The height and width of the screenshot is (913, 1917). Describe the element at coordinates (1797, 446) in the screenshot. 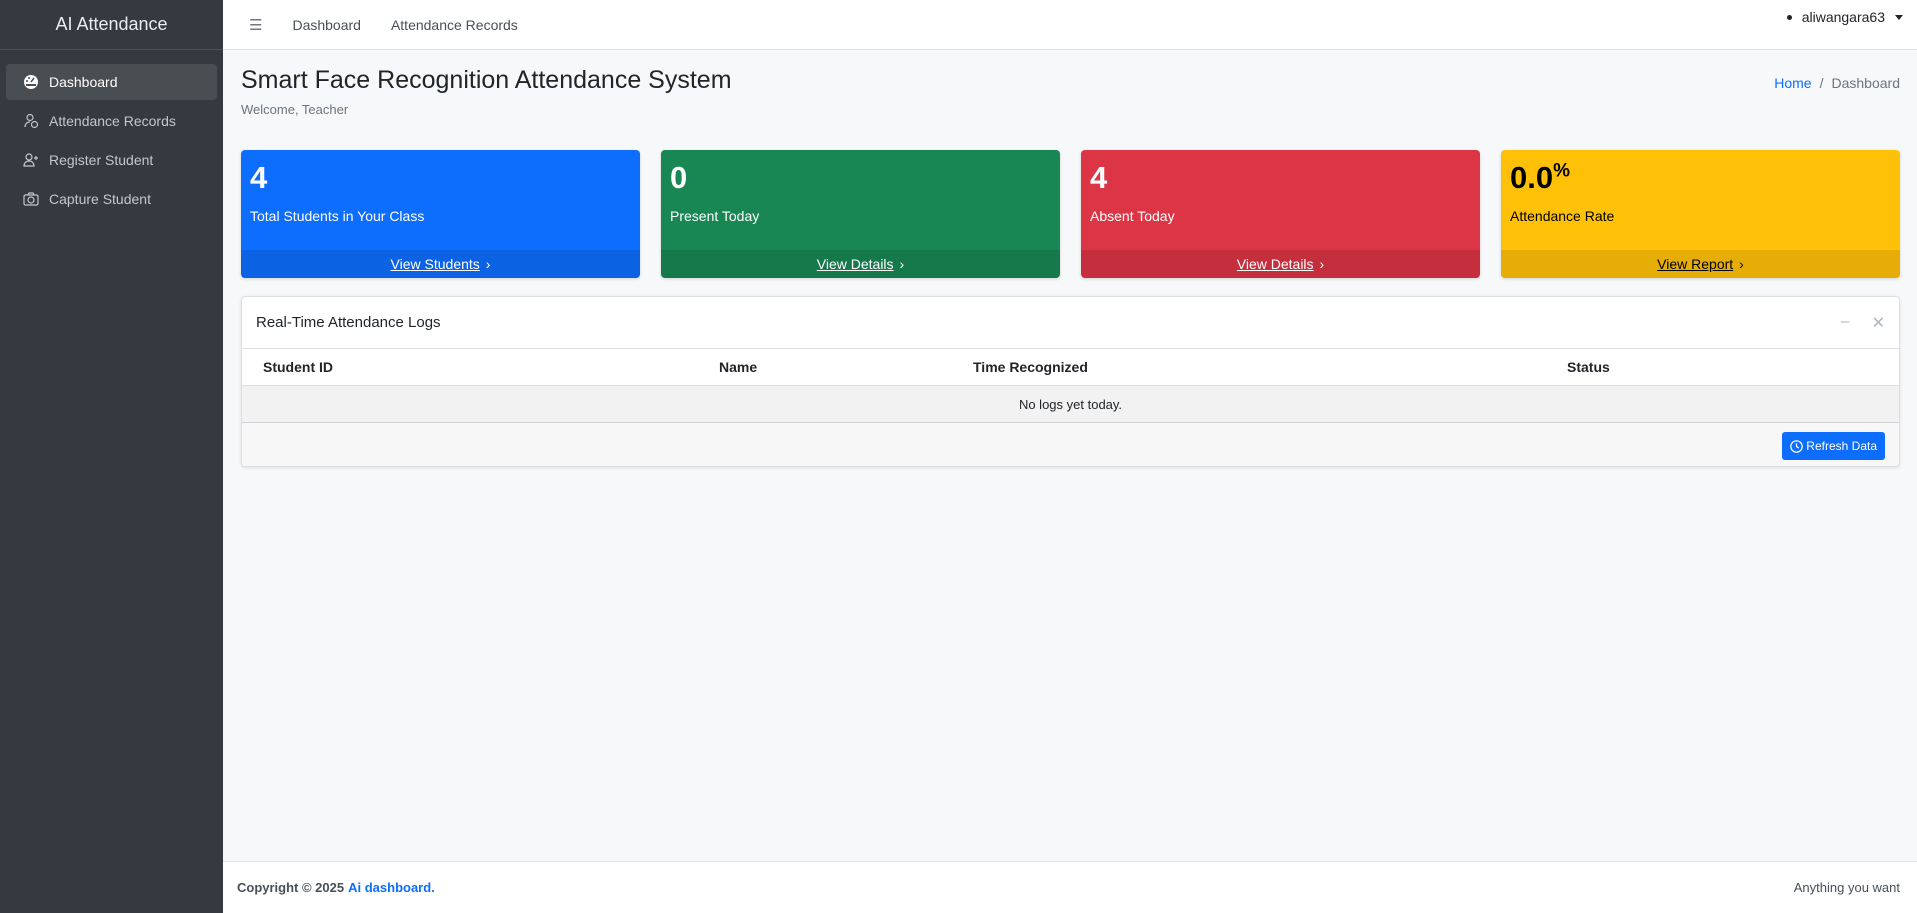

I see `clock-icon` at that location.